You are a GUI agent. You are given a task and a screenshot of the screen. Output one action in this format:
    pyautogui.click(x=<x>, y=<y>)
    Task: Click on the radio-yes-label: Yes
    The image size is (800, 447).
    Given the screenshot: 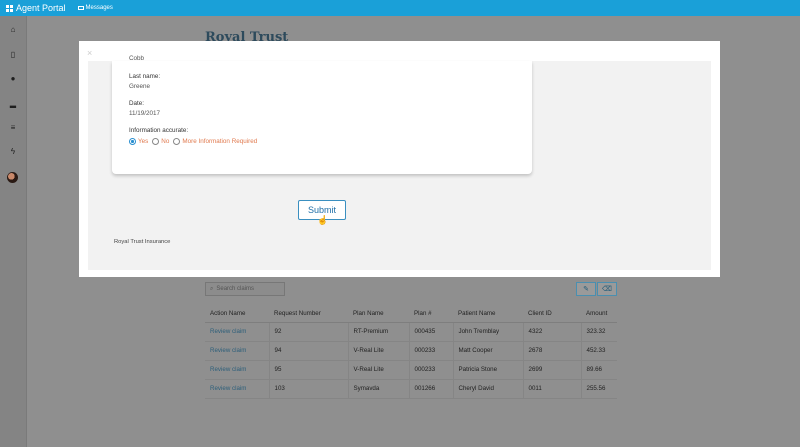 What is the action you would take?
    pyautogui.click(x=143, y=141)
    